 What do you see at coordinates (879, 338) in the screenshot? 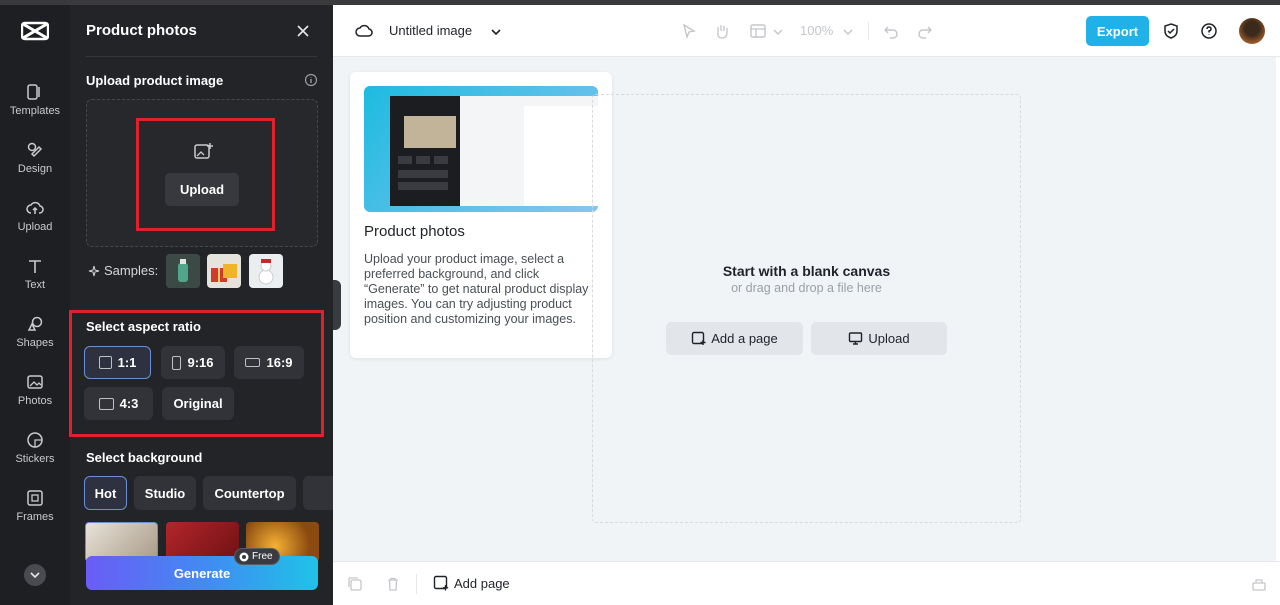
I see `canvas-upload-button: Upload` at bounding box center [879, 338].